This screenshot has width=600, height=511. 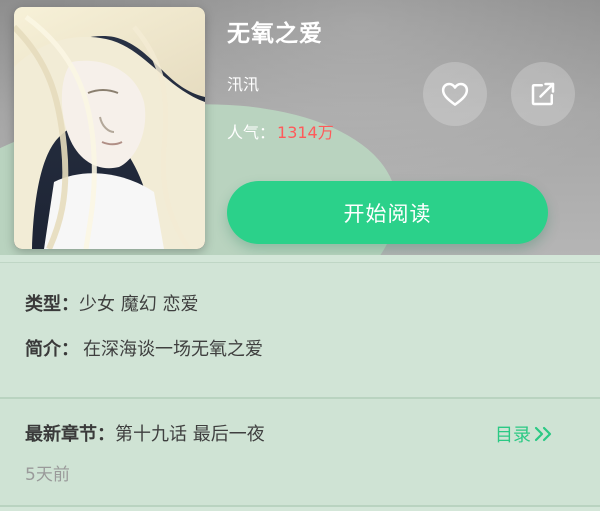 What do you see at coordinates (61, 434) in the screenshot?
I see `latest-label: 最新章节` at bounding box center [61, 434].